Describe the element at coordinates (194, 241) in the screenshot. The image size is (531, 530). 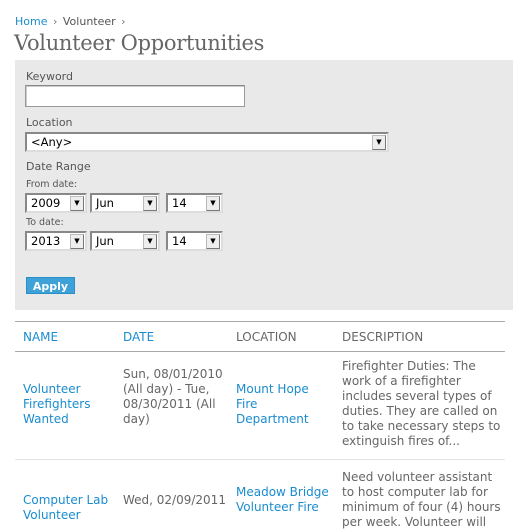
I see `to-day-select: 14 ▼` at that location.